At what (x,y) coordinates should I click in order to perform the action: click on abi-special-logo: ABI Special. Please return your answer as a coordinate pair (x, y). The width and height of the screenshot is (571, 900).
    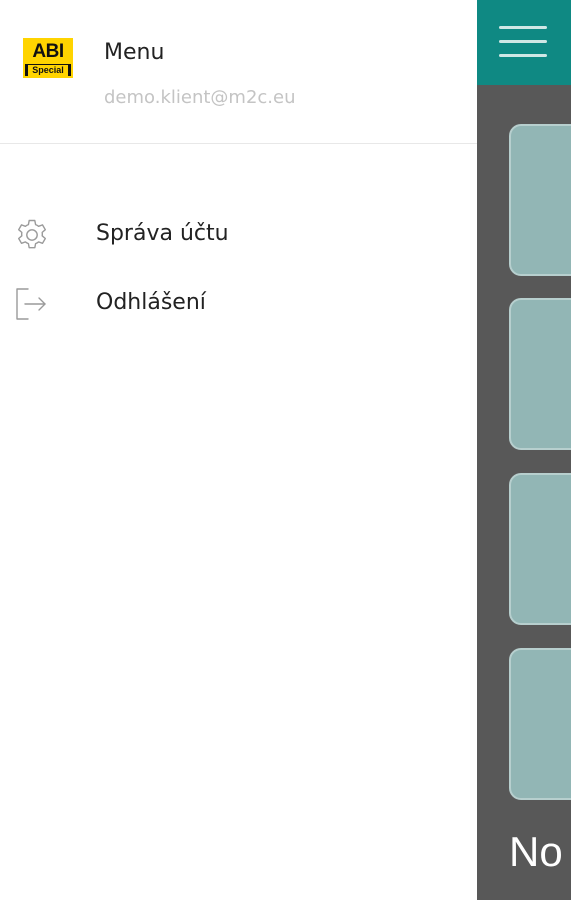
    Looking at the image, I should click on (48, 58).